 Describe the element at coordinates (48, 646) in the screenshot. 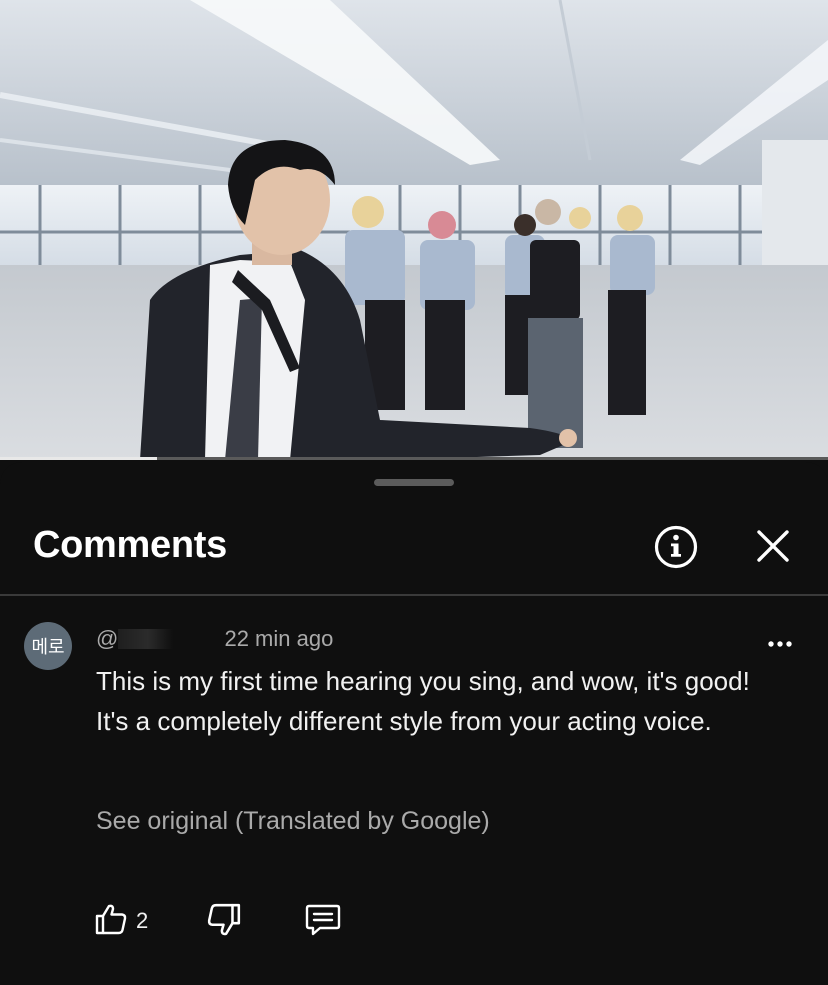

I see `avatar: 메로` at that location.